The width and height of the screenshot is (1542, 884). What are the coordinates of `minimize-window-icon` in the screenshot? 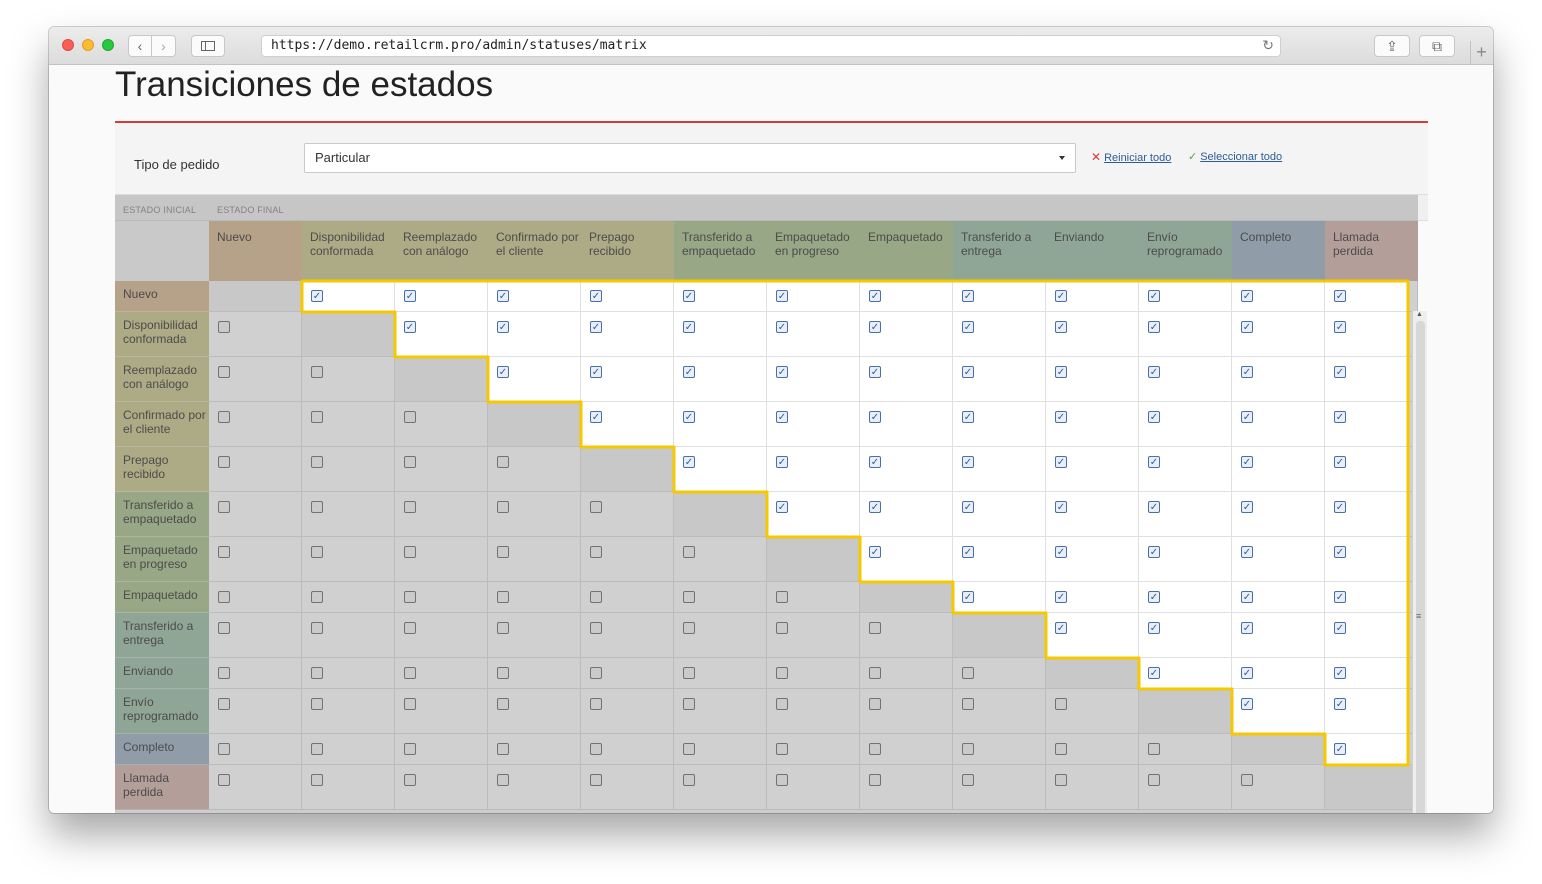 It's located at (88, 45).